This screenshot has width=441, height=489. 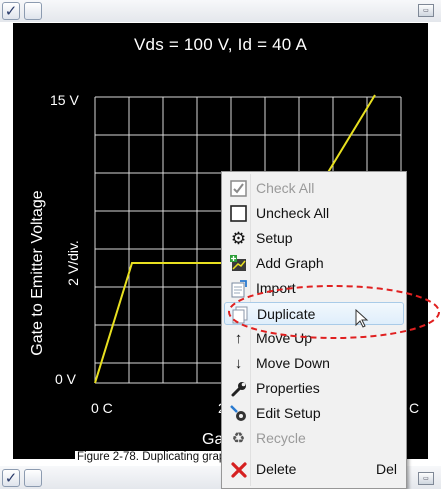 I want to click on graph-enable-checkbox: ✓, so click(x=11, y=11).